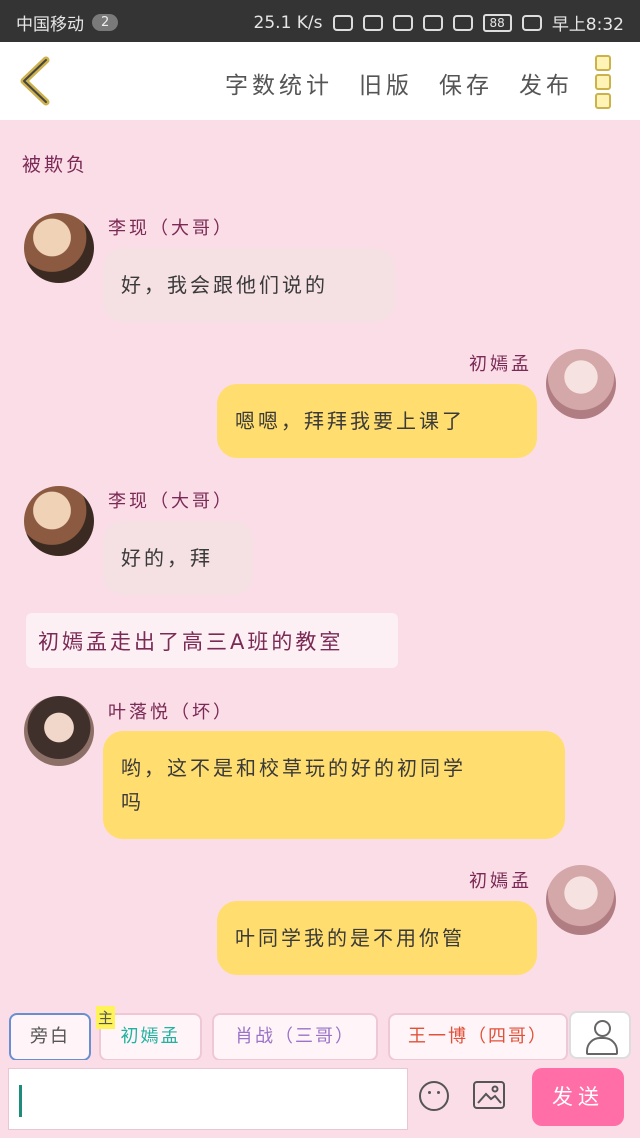  Describe the element at coordinates (377, 938) in the screenshot. I see `message-bubble: 叶同学我的是不用你管` at that location.